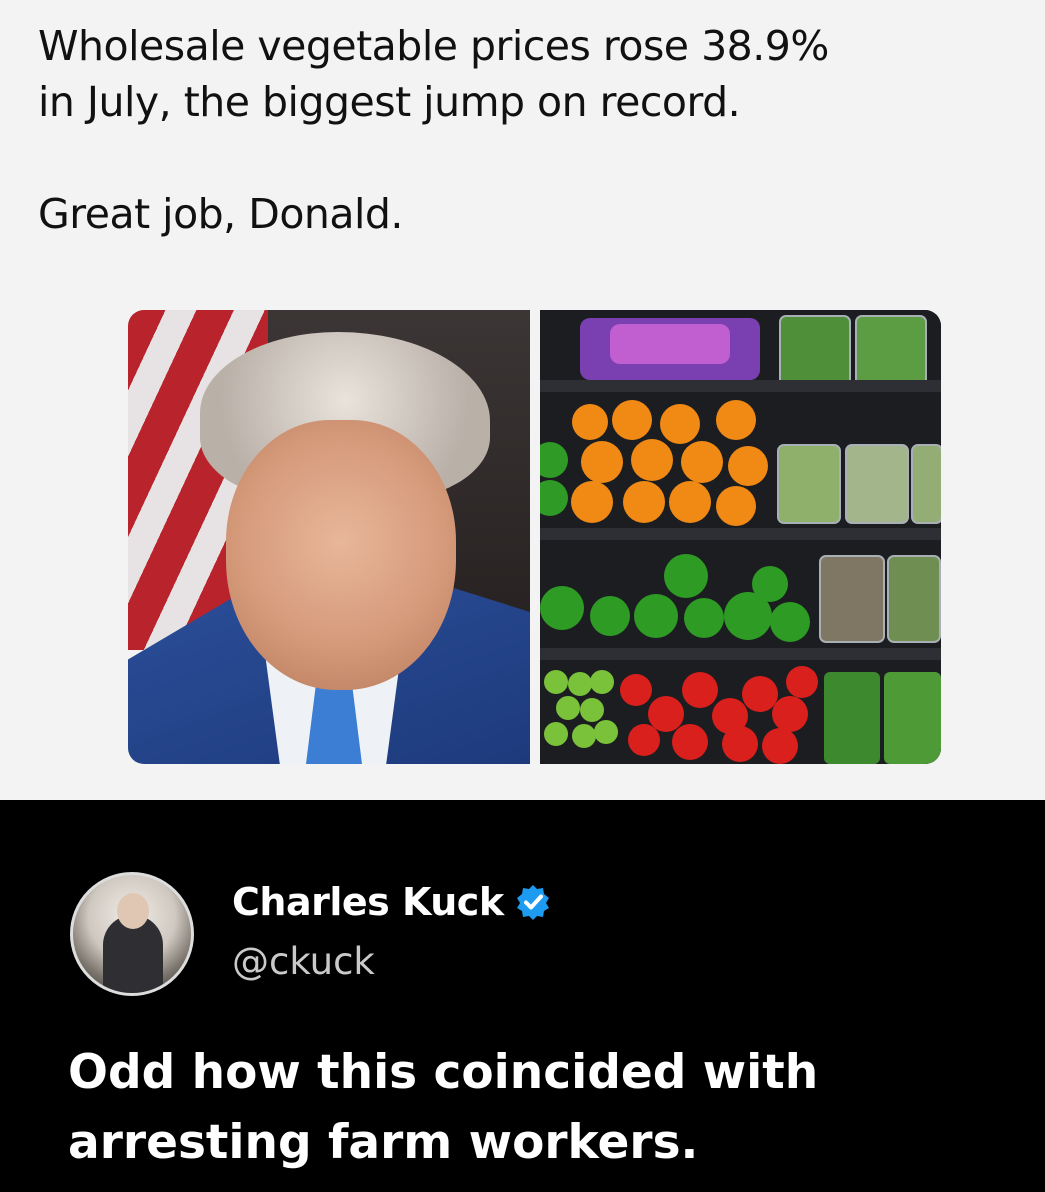 This screenshot has height=1192, width=1045. What do you see at coordinates (368, 902) in the screenshot?
I see `display-name: Charles Kuck` at bounding box center [368, 902].